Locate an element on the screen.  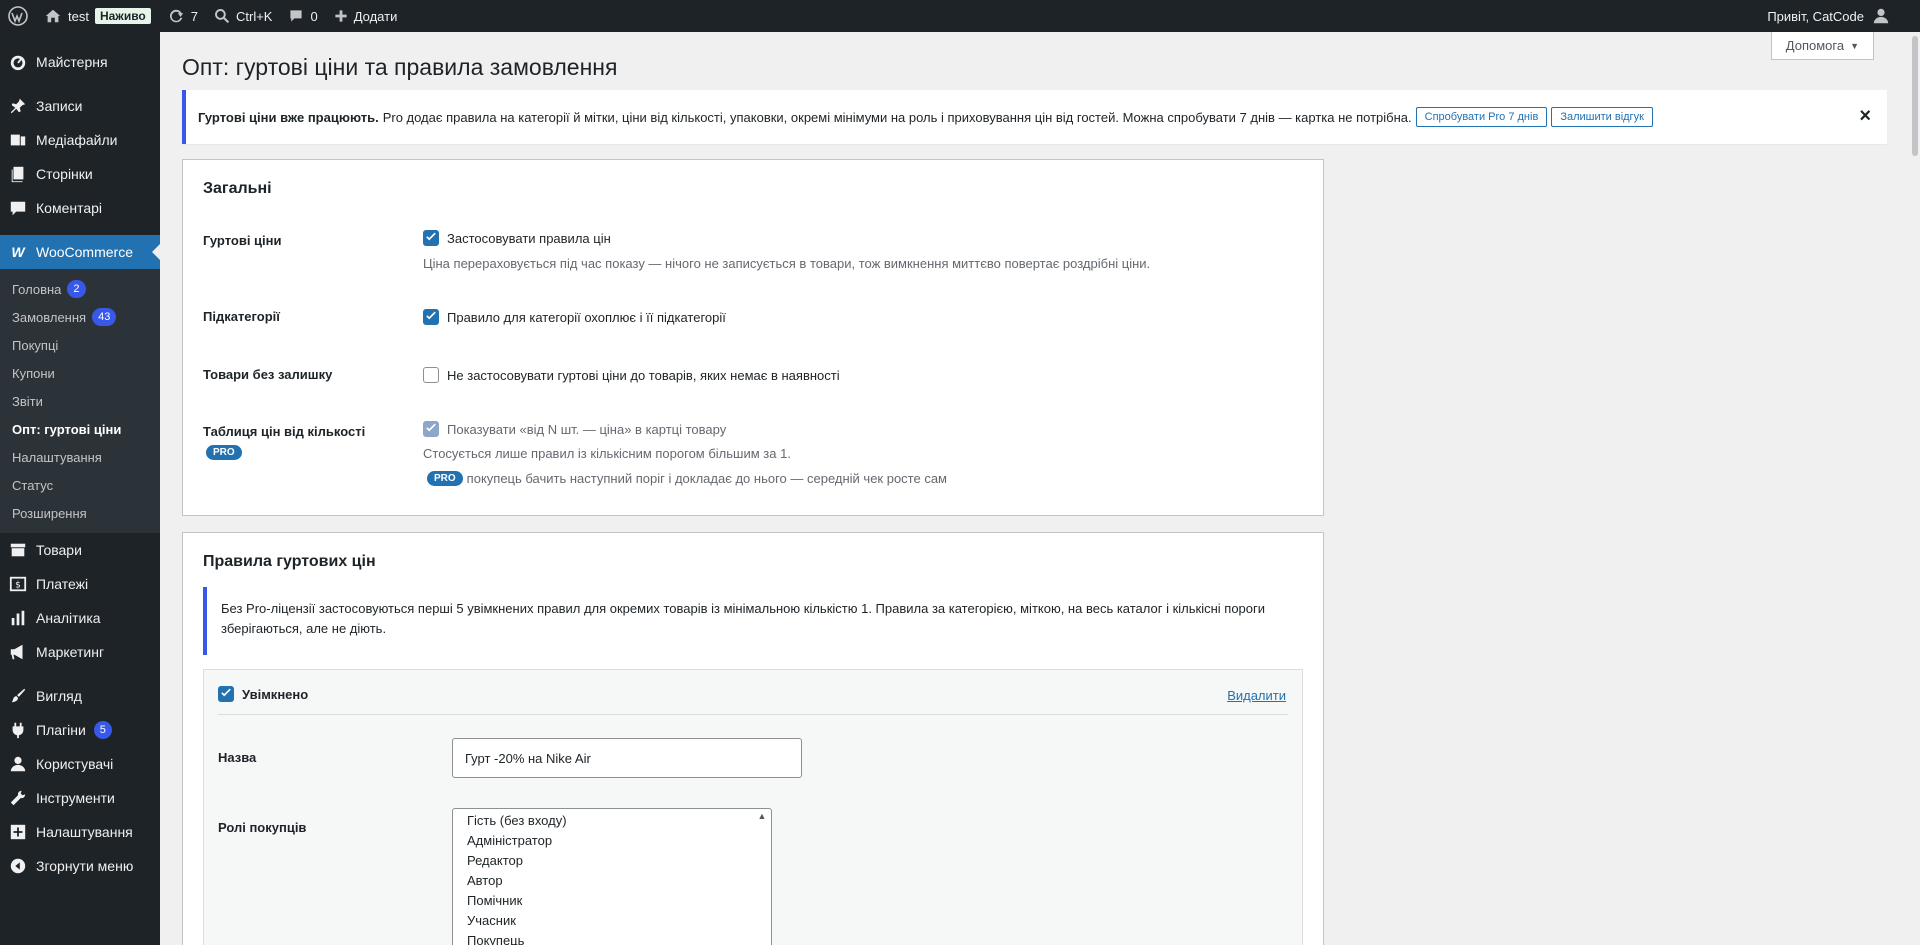
comment-icon is located at coordinates (296, 16).